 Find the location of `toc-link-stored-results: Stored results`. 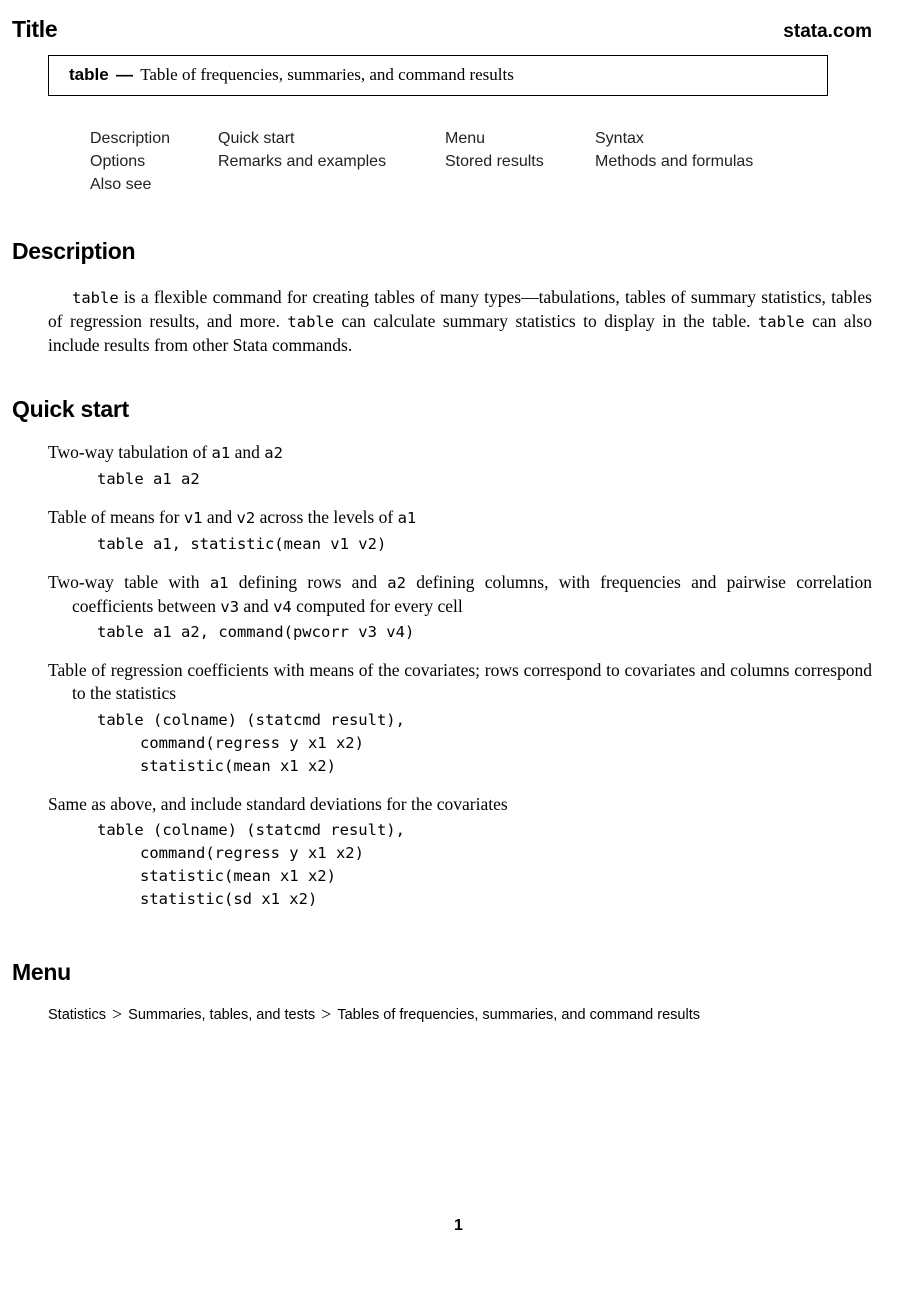

toc-link-stored-results: Stored results is located at coordinates (494, 162).